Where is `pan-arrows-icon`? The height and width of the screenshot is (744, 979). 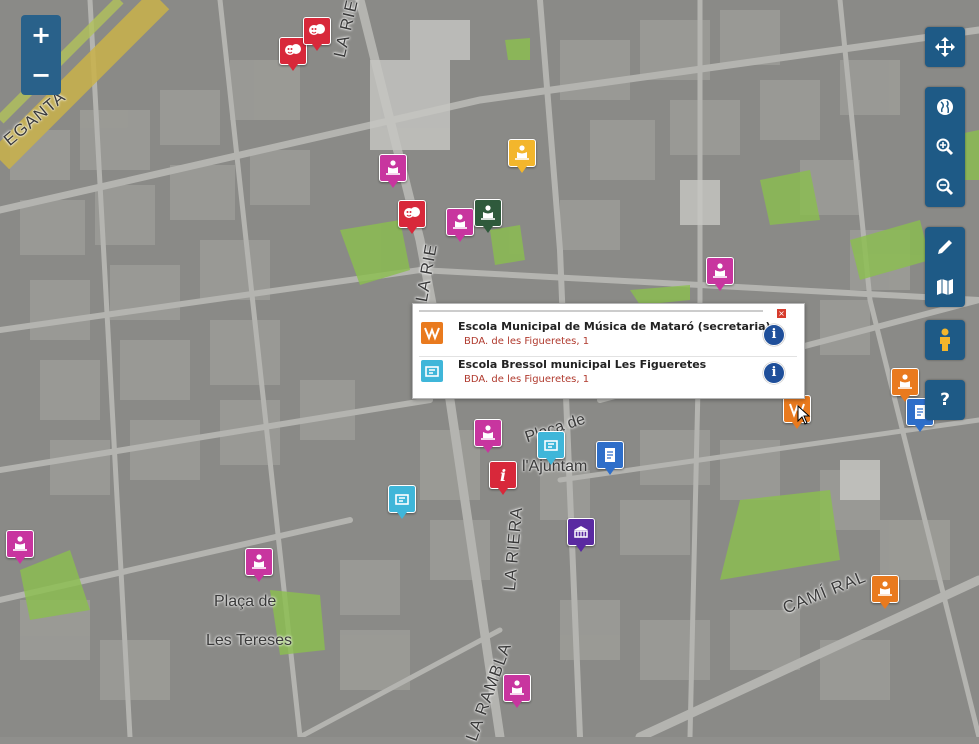 pan-arrows-icon is located at coordinates (945, 47).